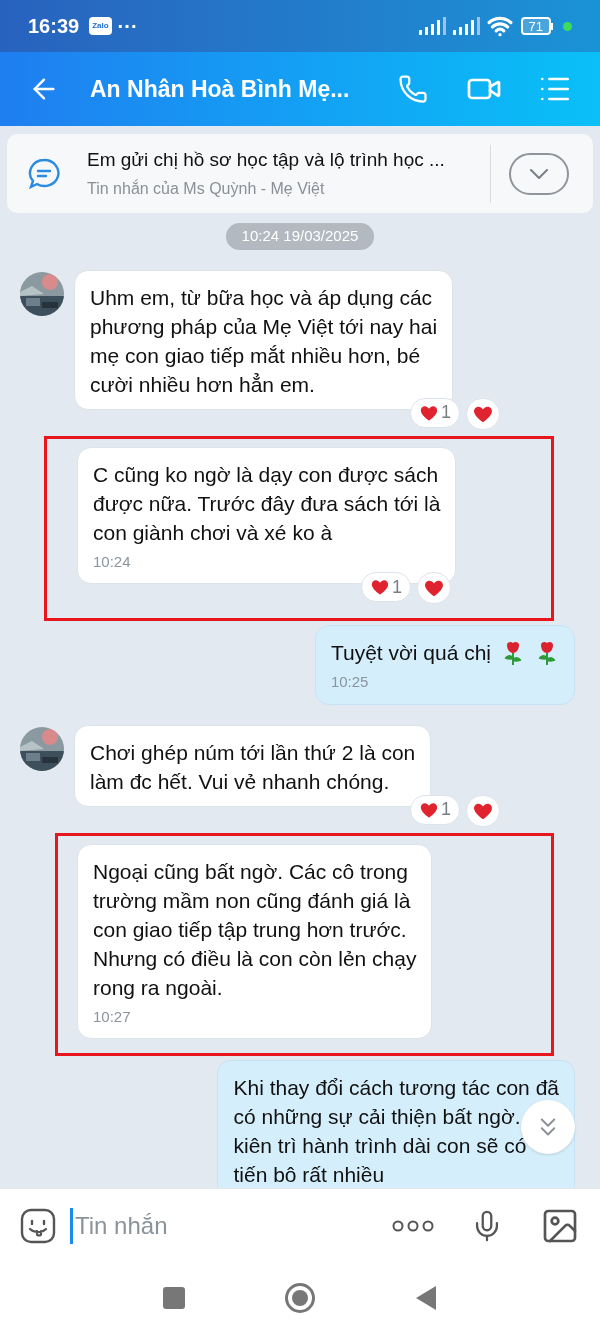 The image size is (600, 1333). I want to click on date-label: 10:24 19/03/2025, so click(300, 236).